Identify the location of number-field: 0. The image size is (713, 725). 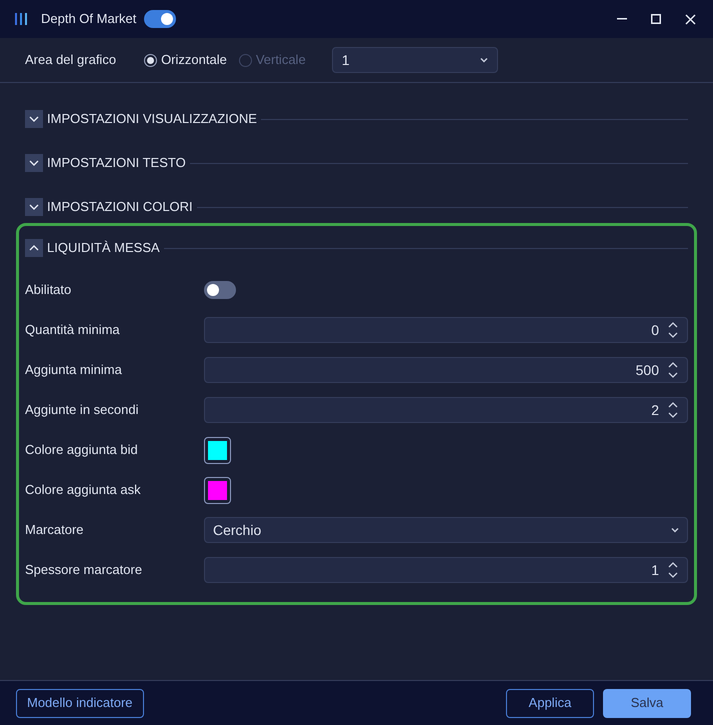
(446, 330).